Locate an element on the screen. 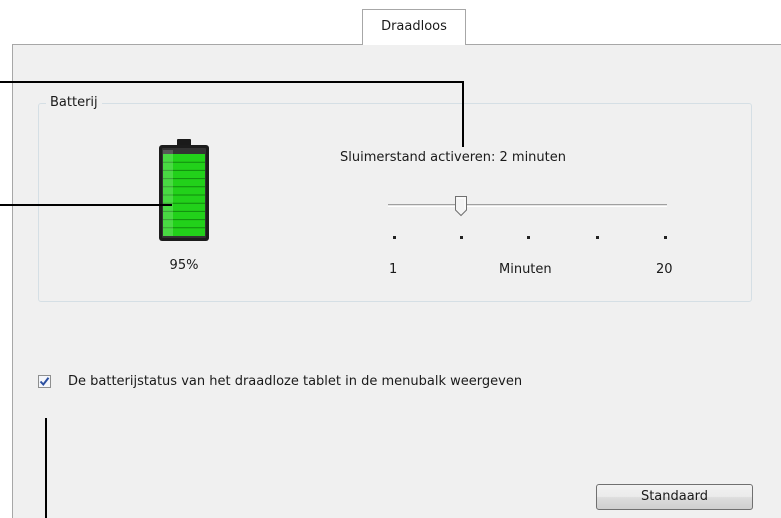 The image size is (781, 518). sleep-slider-track is located at coordinates (527, 205).